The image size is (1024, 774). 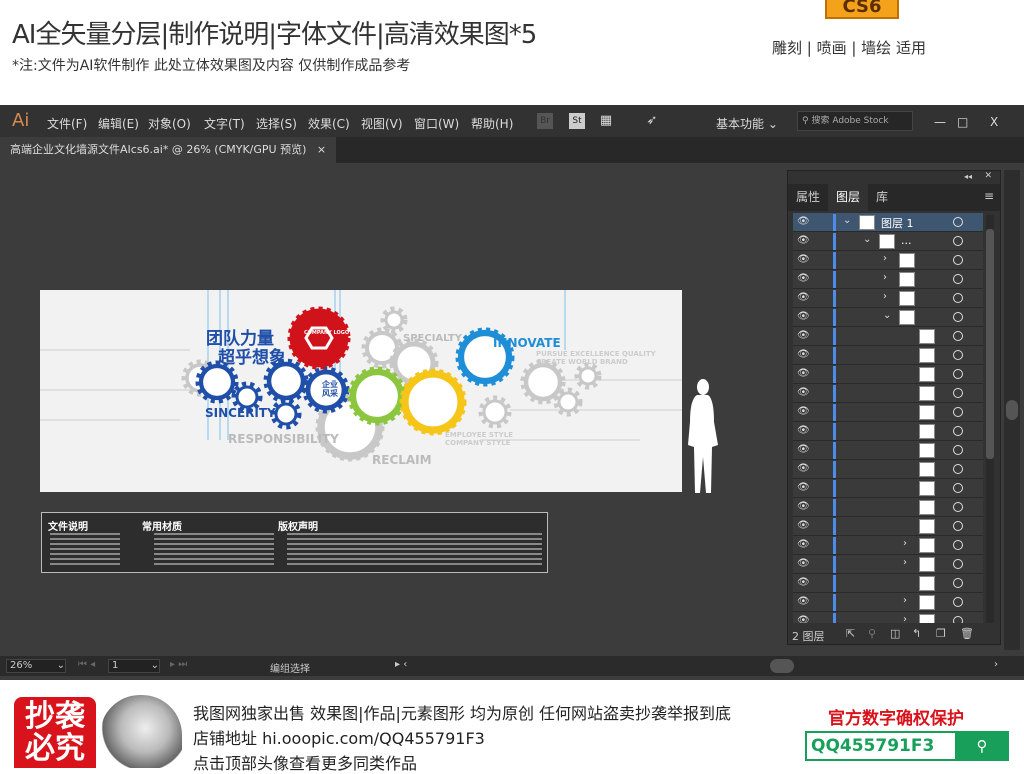 I want to click on new-layer-icon: ❐, so click(x=941, y=633).